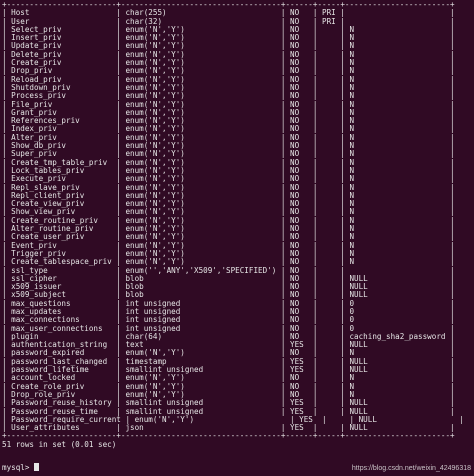 This screenshot has height=476, width=474. What do you see at coordinates (16, 467) in the screenshot?
I see `mysql-prompt: mysql>` at bounding box center [16, 467].